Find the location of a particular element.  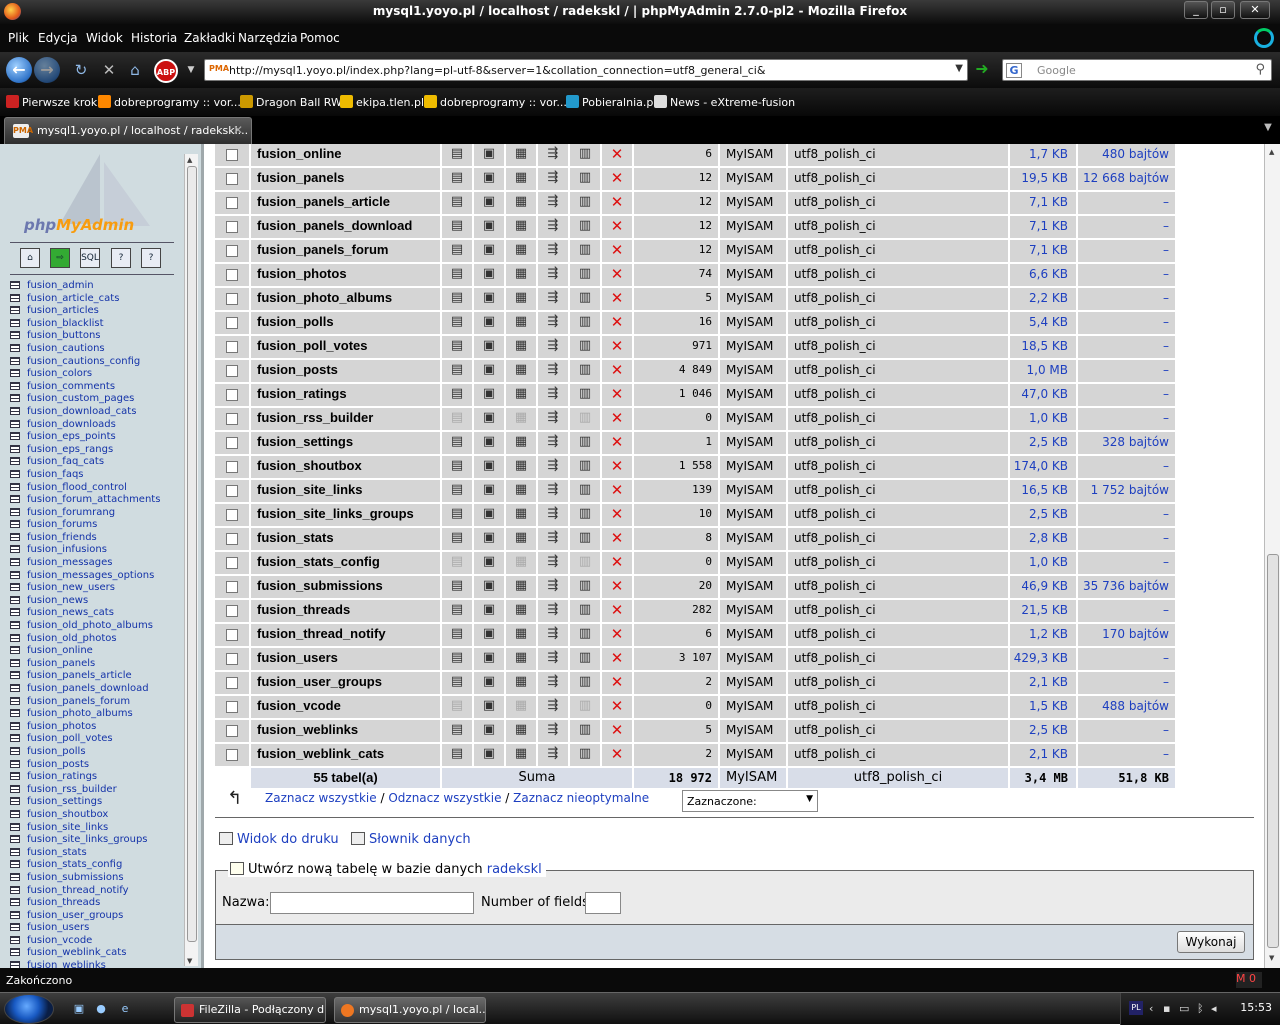

size-link: 174,0 KB is located at coordinates (1044, 467).